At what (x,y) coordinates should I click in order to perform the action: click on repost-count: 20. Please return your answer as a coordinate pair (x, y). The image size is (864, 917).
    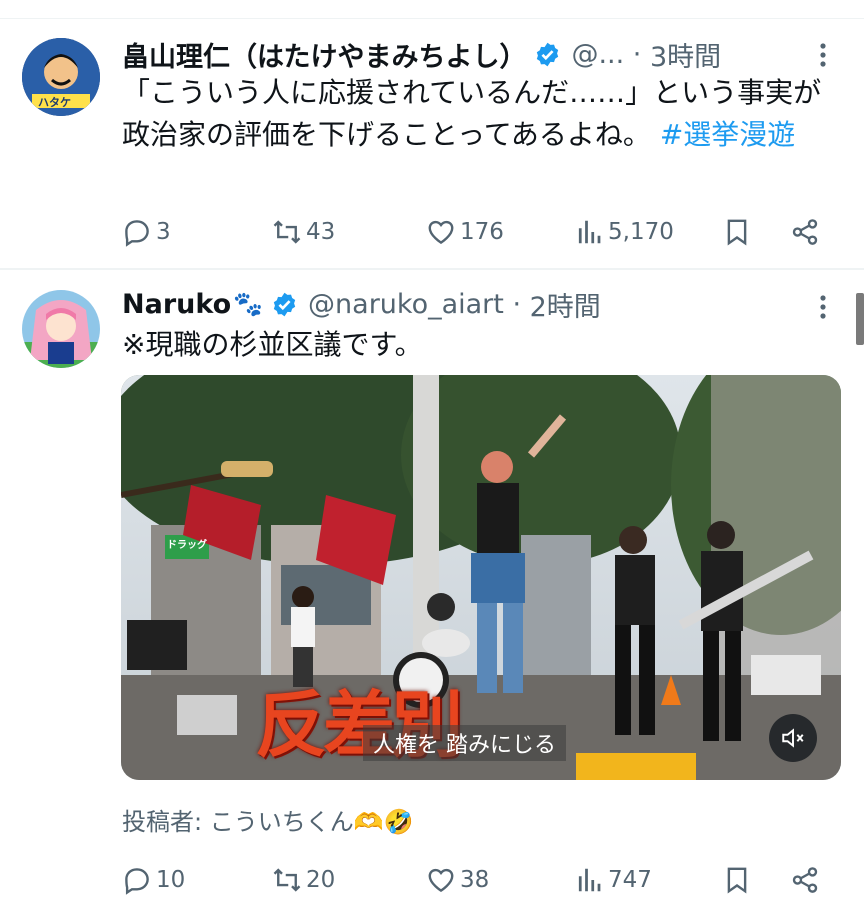
    Looking at the image, I should click on (321, 880).